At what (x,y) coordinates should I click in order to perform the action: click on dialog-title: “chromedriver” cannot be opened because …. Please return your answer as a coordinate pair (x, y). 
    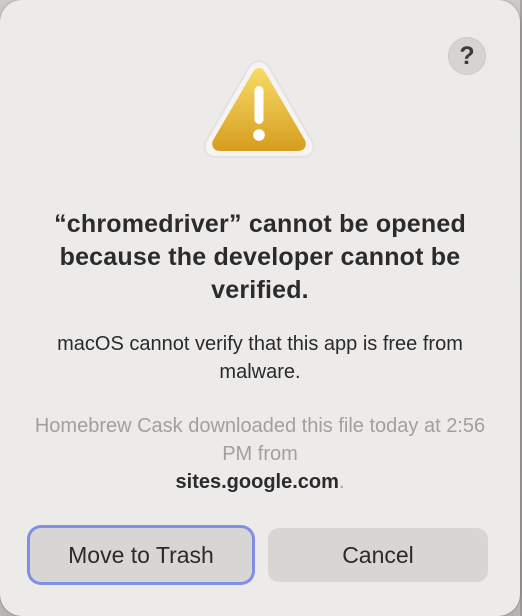
    Looking at the image, I should click on (260, 257).